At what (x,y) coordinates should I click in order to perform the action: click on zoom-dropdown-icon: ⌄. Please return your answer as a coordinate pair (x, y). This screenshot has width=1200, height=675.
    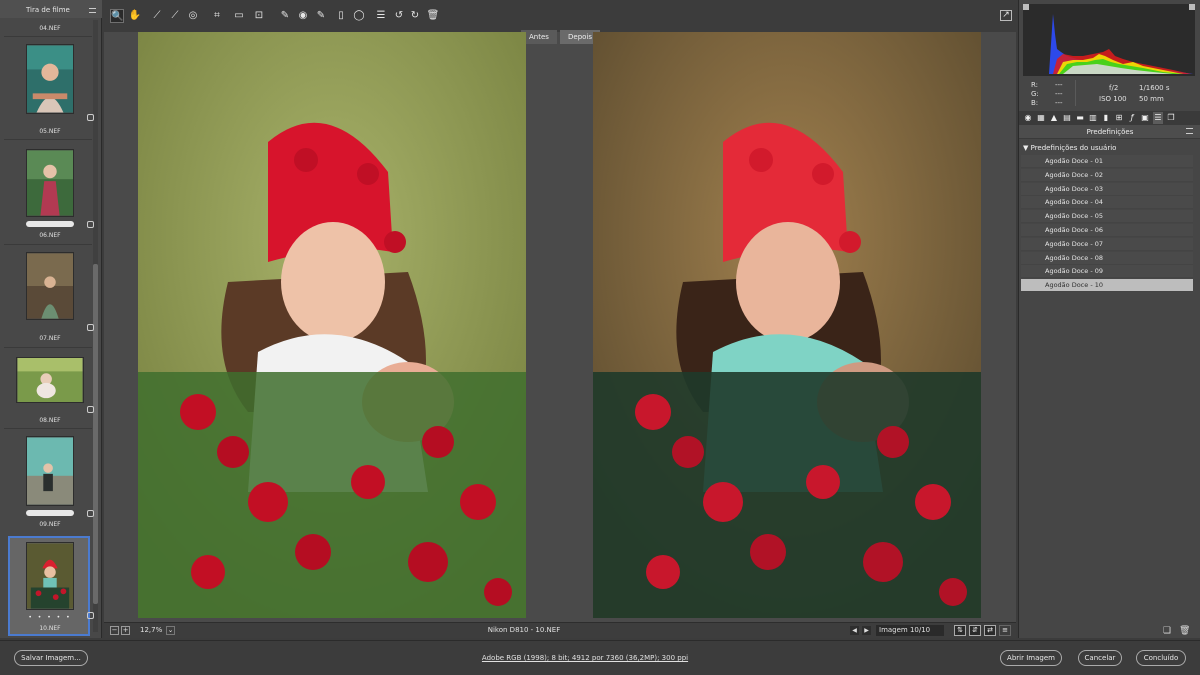
    Looking at the image, I should click on (170, 630).